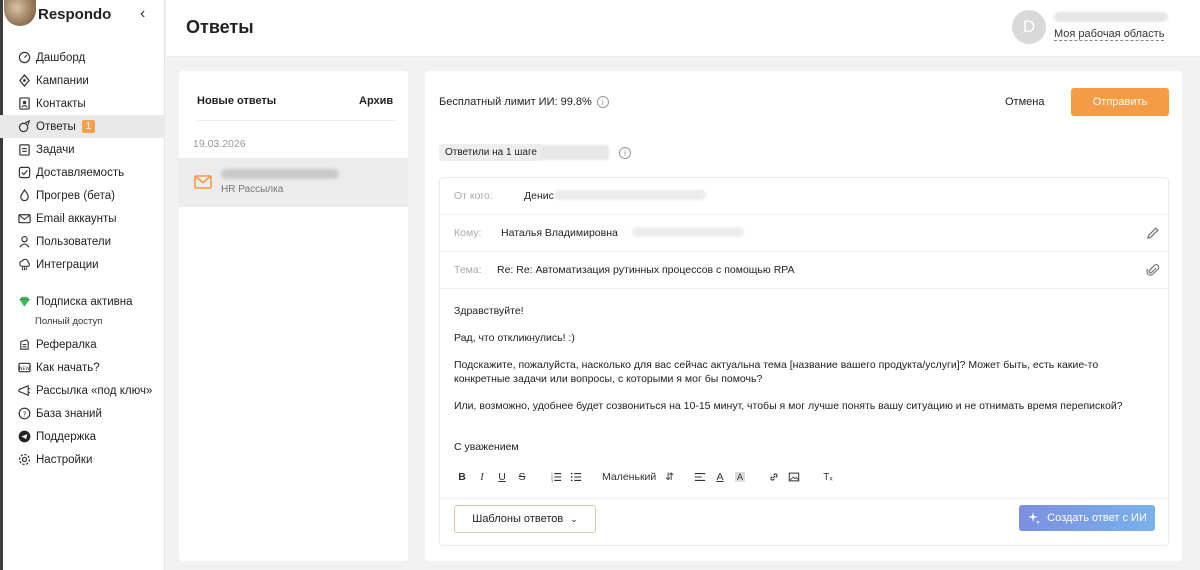 The width and height of the screenshot is (1200, 570). I want to click on sidebar-item-label: Ответы, so click(56, 126).